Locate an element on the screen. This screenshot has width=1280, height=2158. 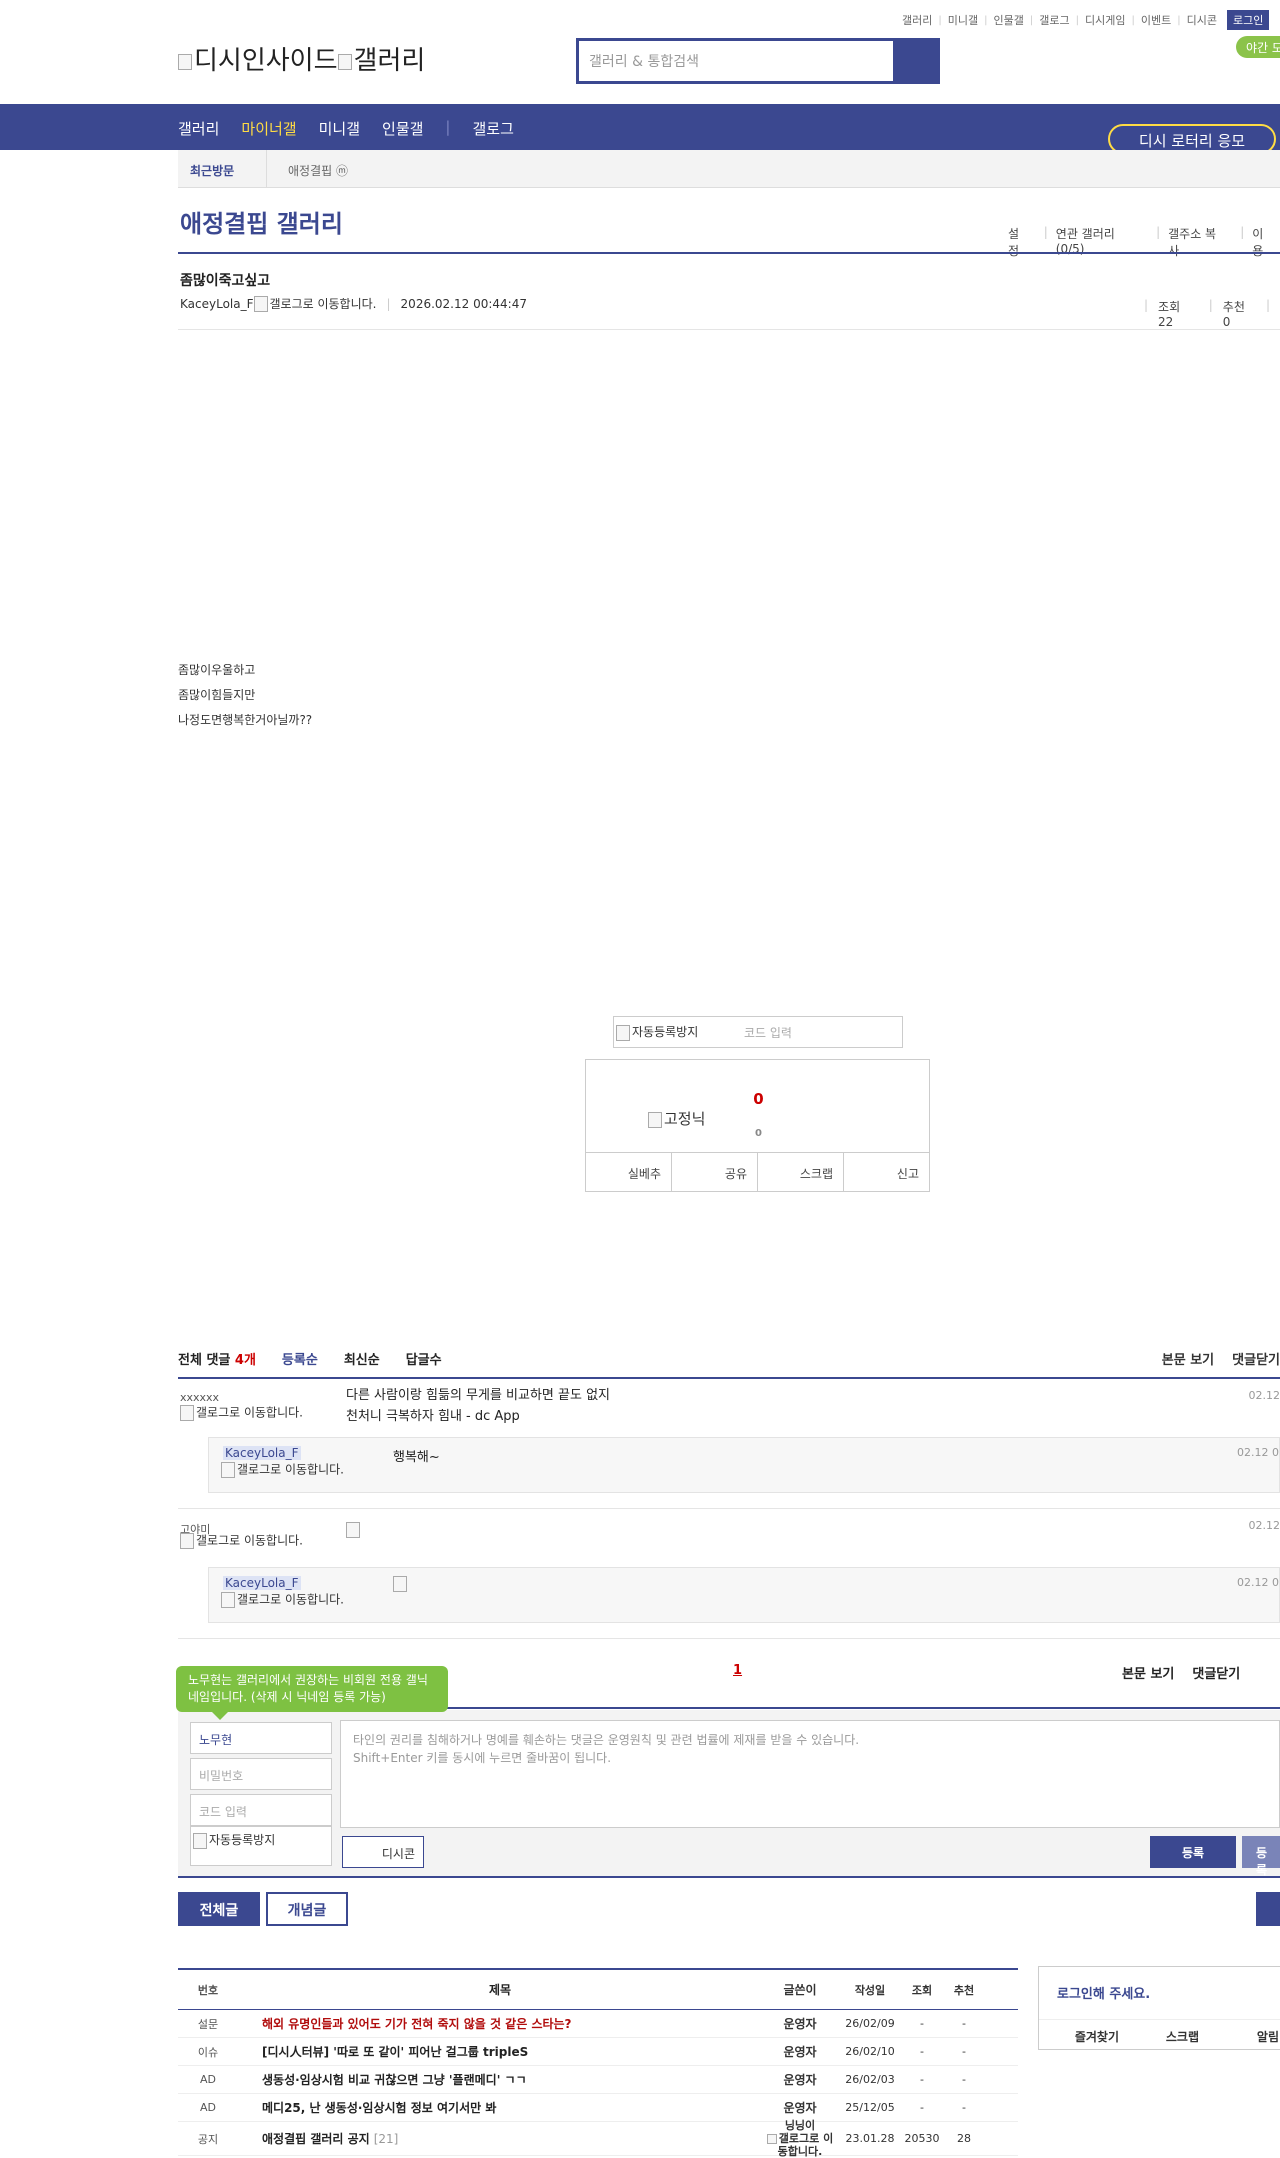
comments-footer-links: 본문 보기 댓글닫기 is located at coordinates (1190, 1672).